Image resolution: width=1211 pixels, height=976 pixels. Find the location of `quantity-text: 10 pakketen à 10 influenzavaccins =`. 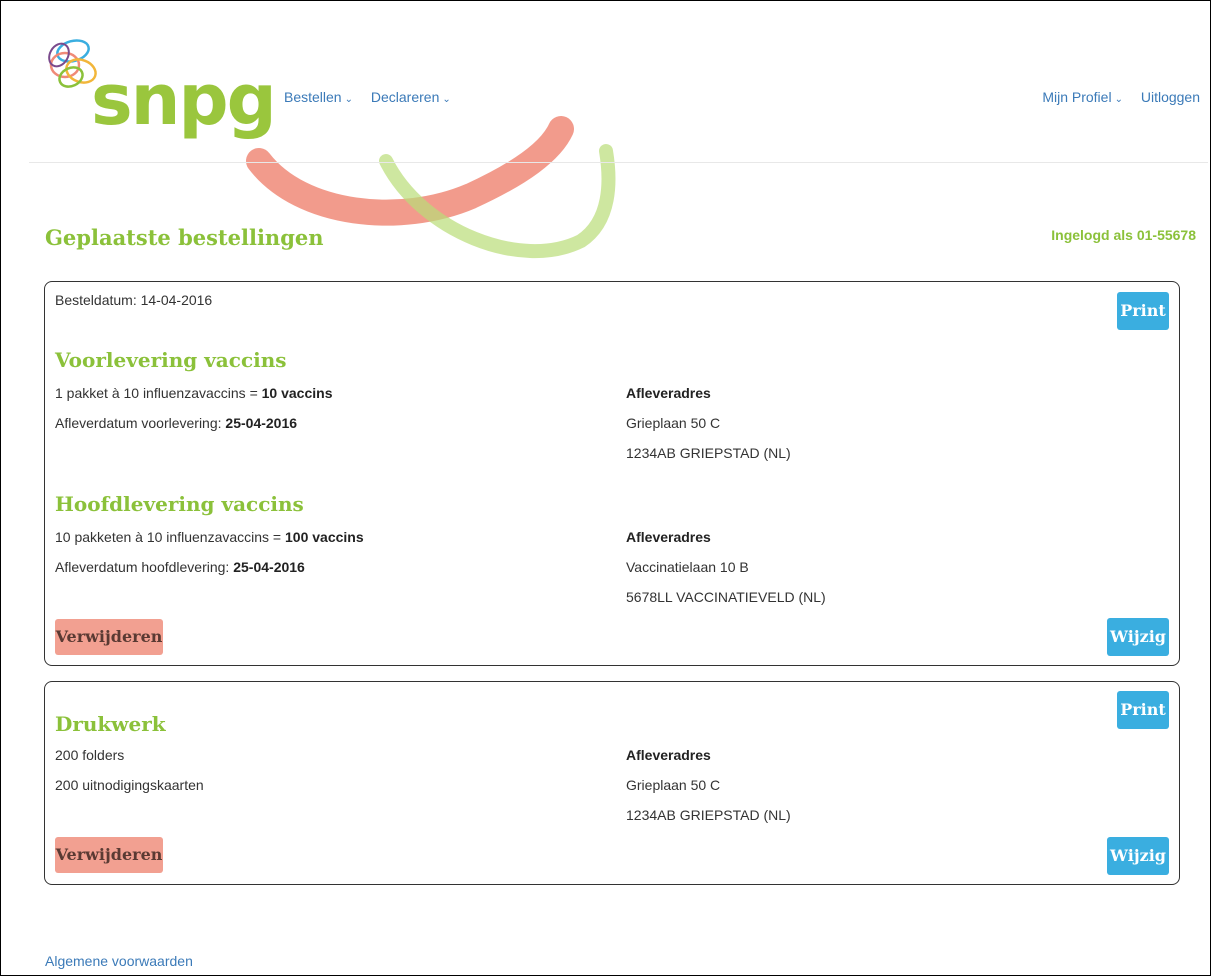

quantity-text: 10 pakketen à 10 influenzavaccins = is located at coordinates (170, 537).